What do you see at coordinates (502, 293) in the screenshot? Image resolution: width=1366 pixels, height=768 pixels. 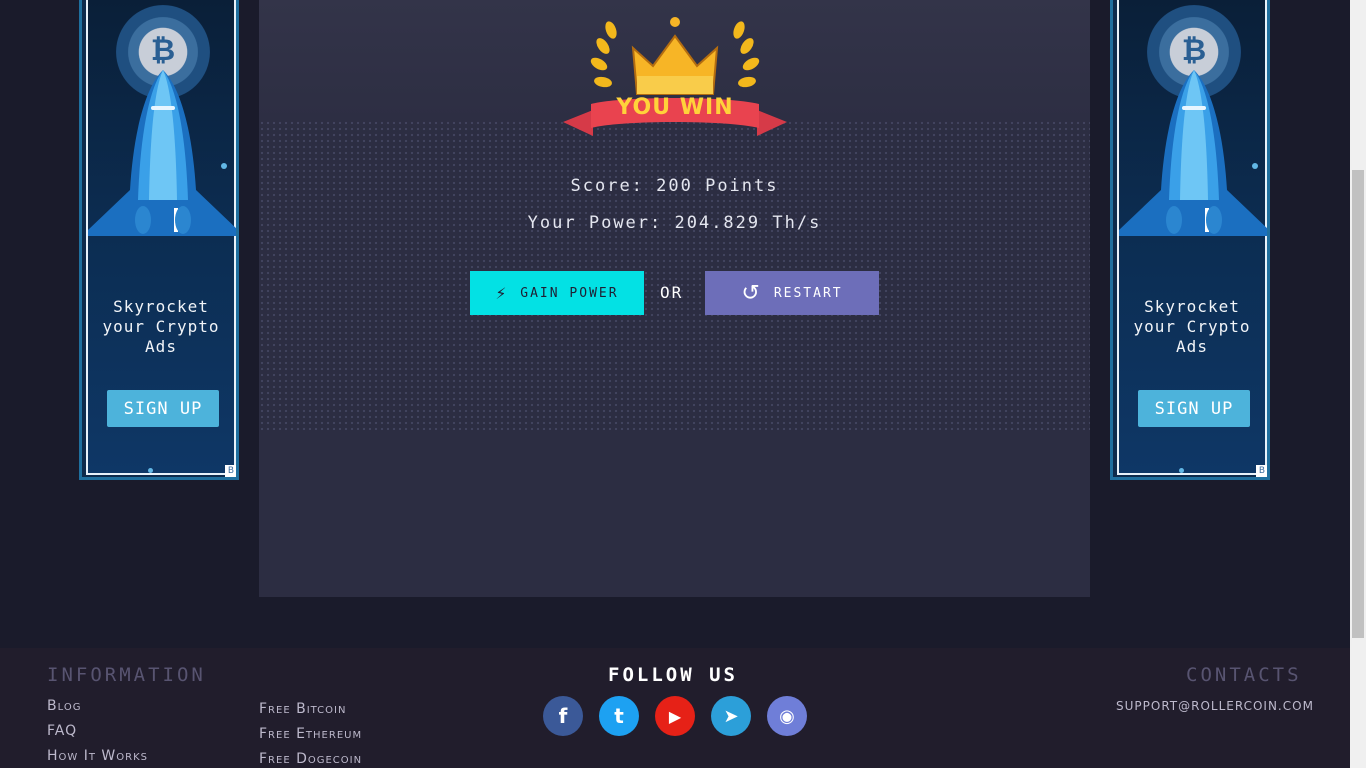 I see `lightning-icon: ⚡` at bounding box center [502, 293].